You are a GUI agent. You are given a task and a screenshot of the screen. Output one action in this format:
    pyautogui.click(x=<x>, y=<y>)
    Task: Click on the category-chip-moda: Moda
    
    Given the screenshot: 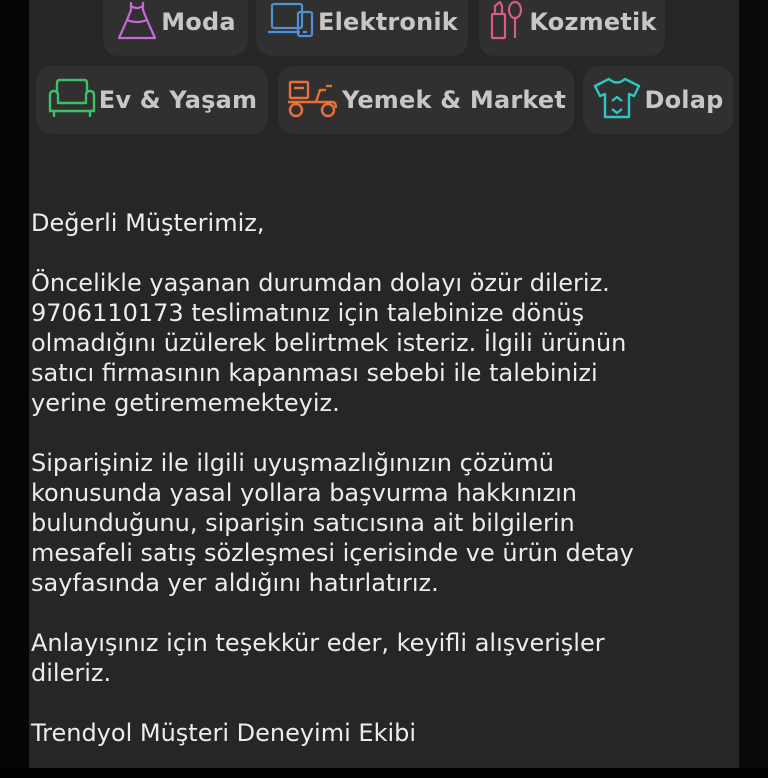 What is the action you would take?
    pyautogui.click(x=175, y=28)
    